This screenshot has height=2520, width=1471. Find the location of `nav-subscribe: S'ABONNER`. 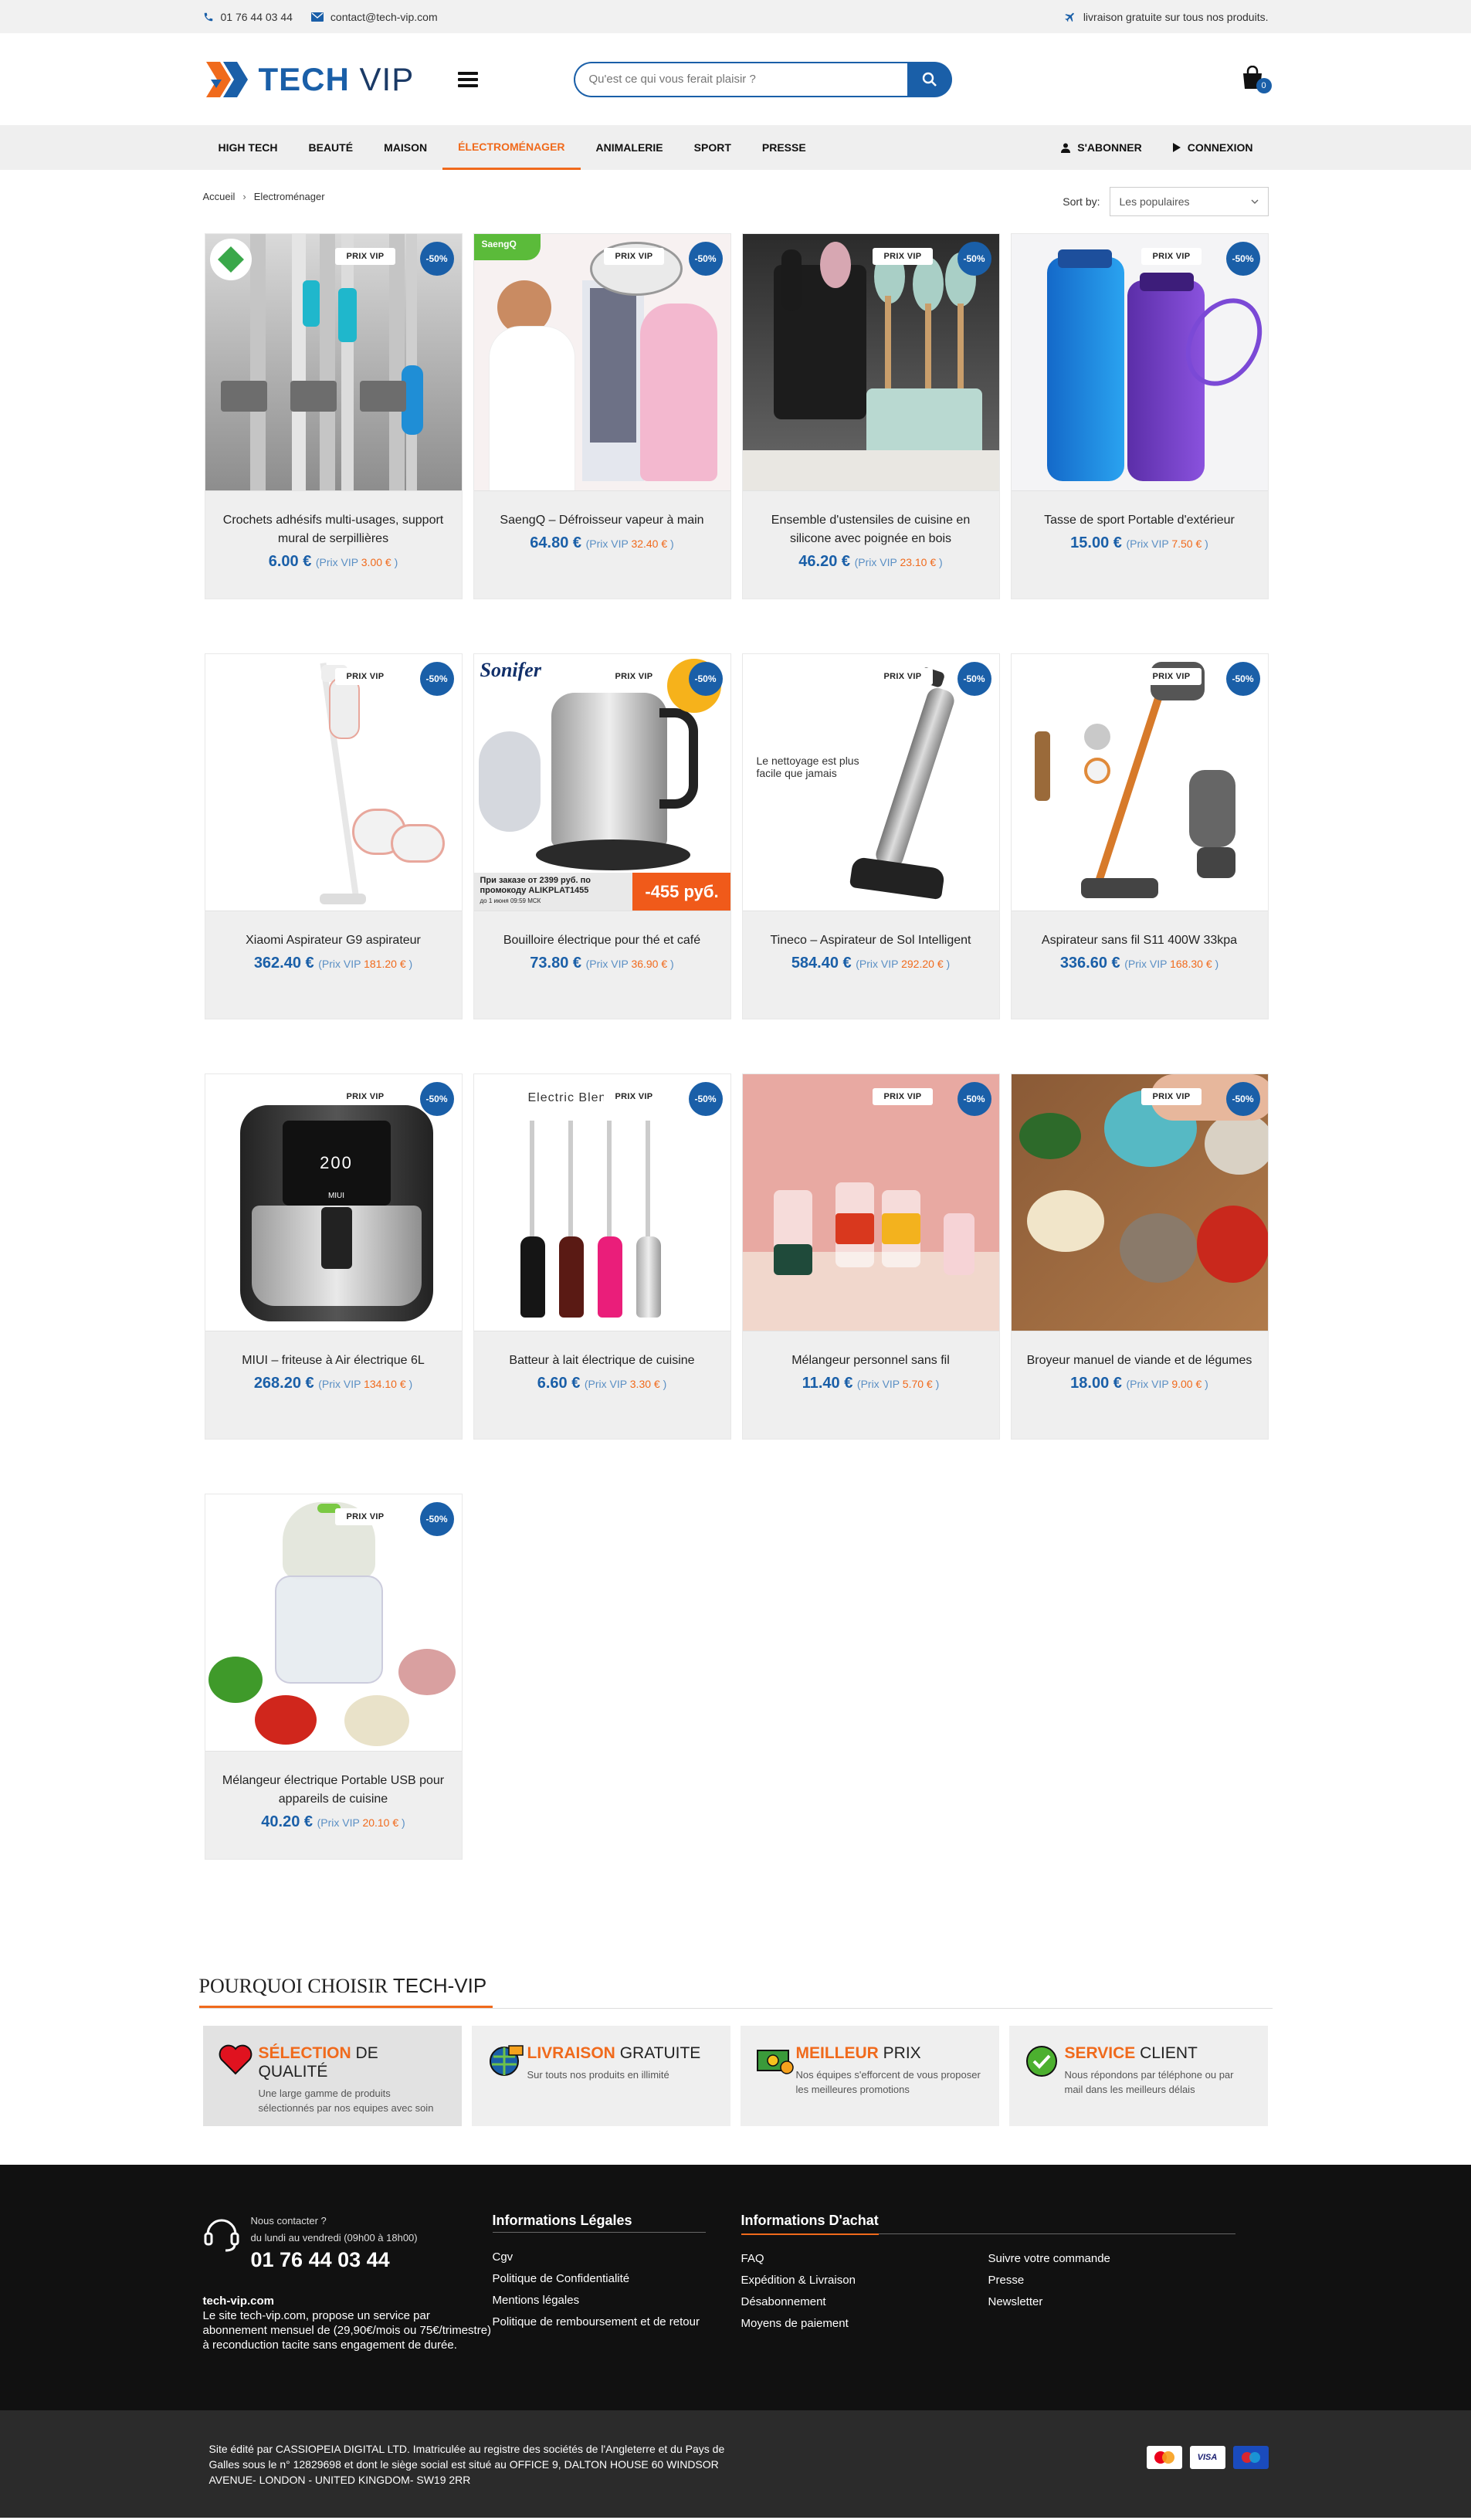

nav-subscribe: S'ABONNER is located at coordinates (1101, 147).